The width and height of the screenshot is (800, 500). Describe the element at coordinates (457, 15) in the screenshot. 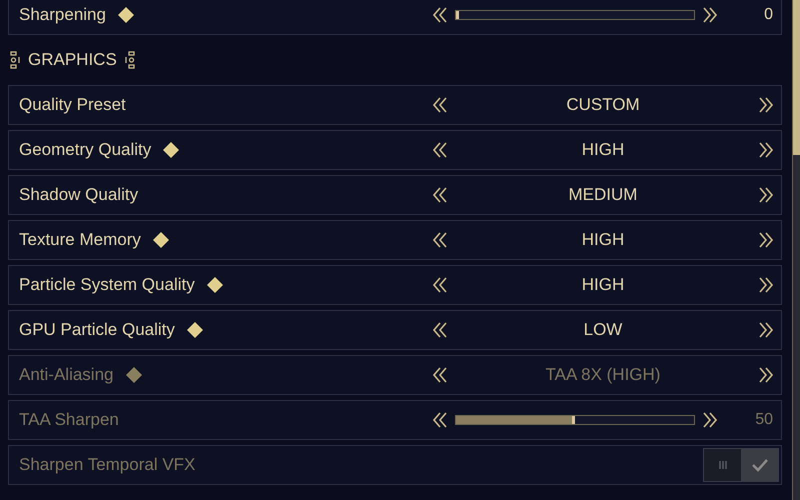

I see `slider-fill` at that location.